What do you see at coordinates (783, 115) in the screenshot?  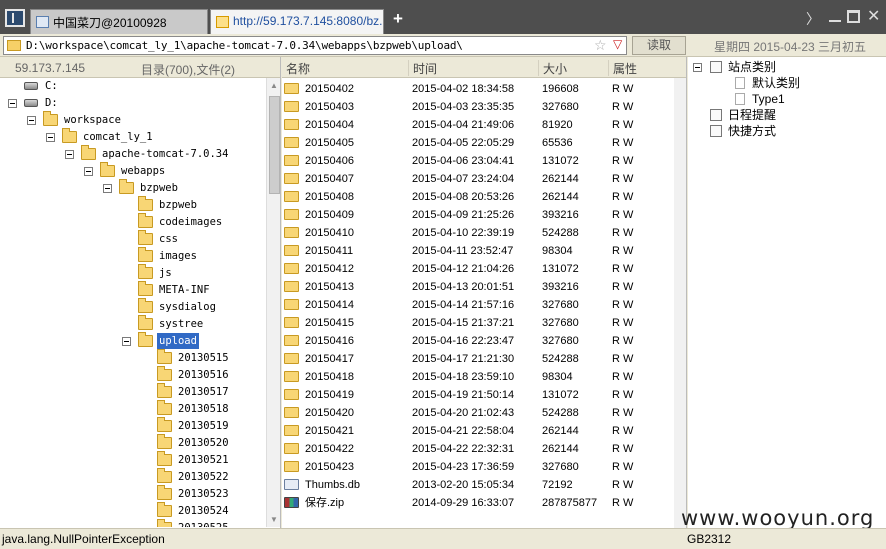 I see `site-tree-node: 日程提醒` at bounding box center [783, 115].